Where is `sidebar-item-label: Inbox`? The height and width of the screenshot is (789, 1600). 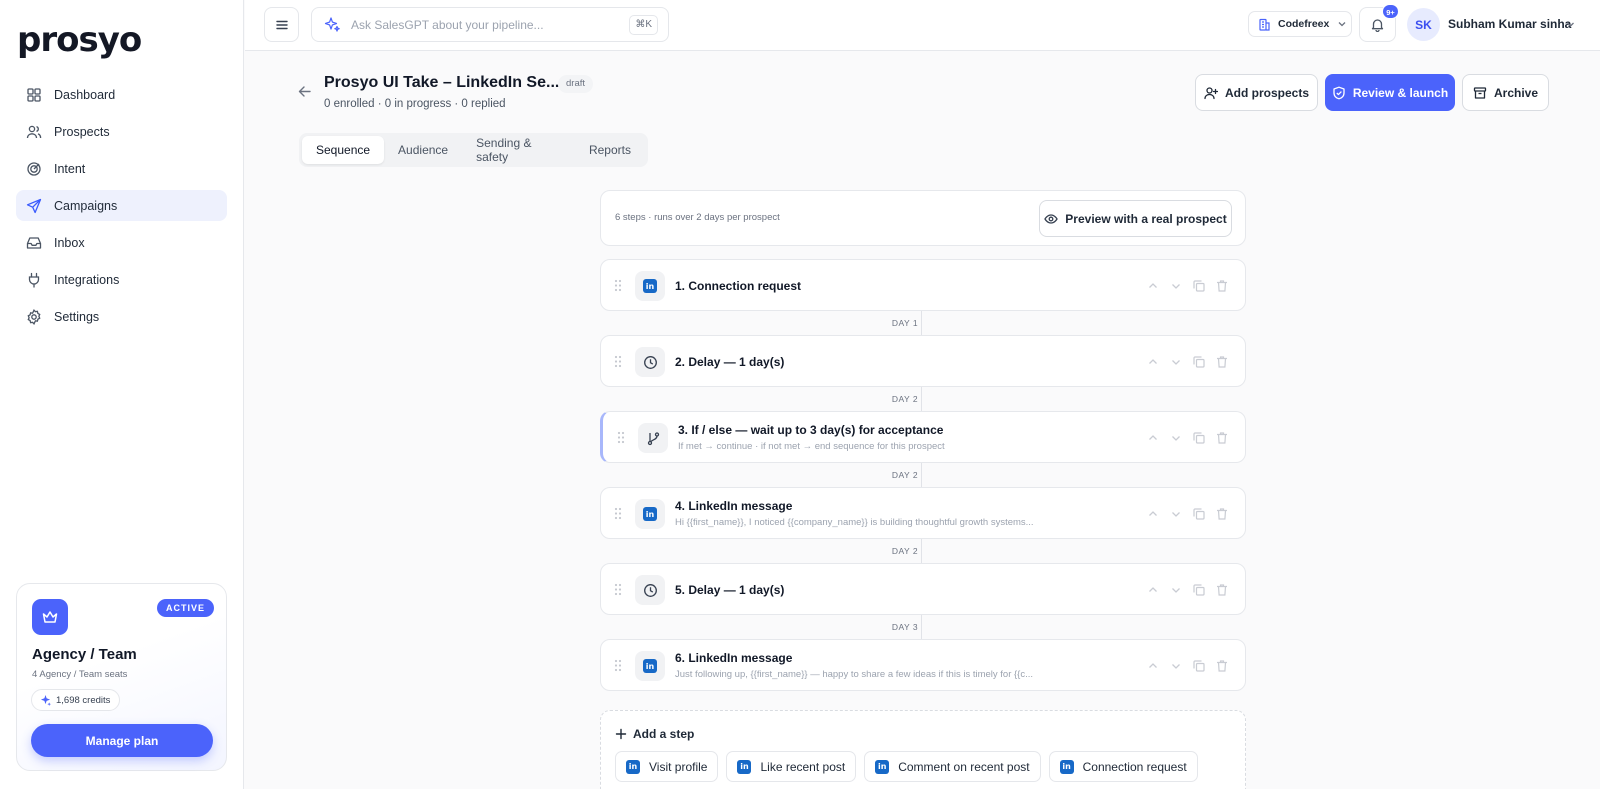 sidebar-item-label: Inbox is located at coordinates (69, 242).